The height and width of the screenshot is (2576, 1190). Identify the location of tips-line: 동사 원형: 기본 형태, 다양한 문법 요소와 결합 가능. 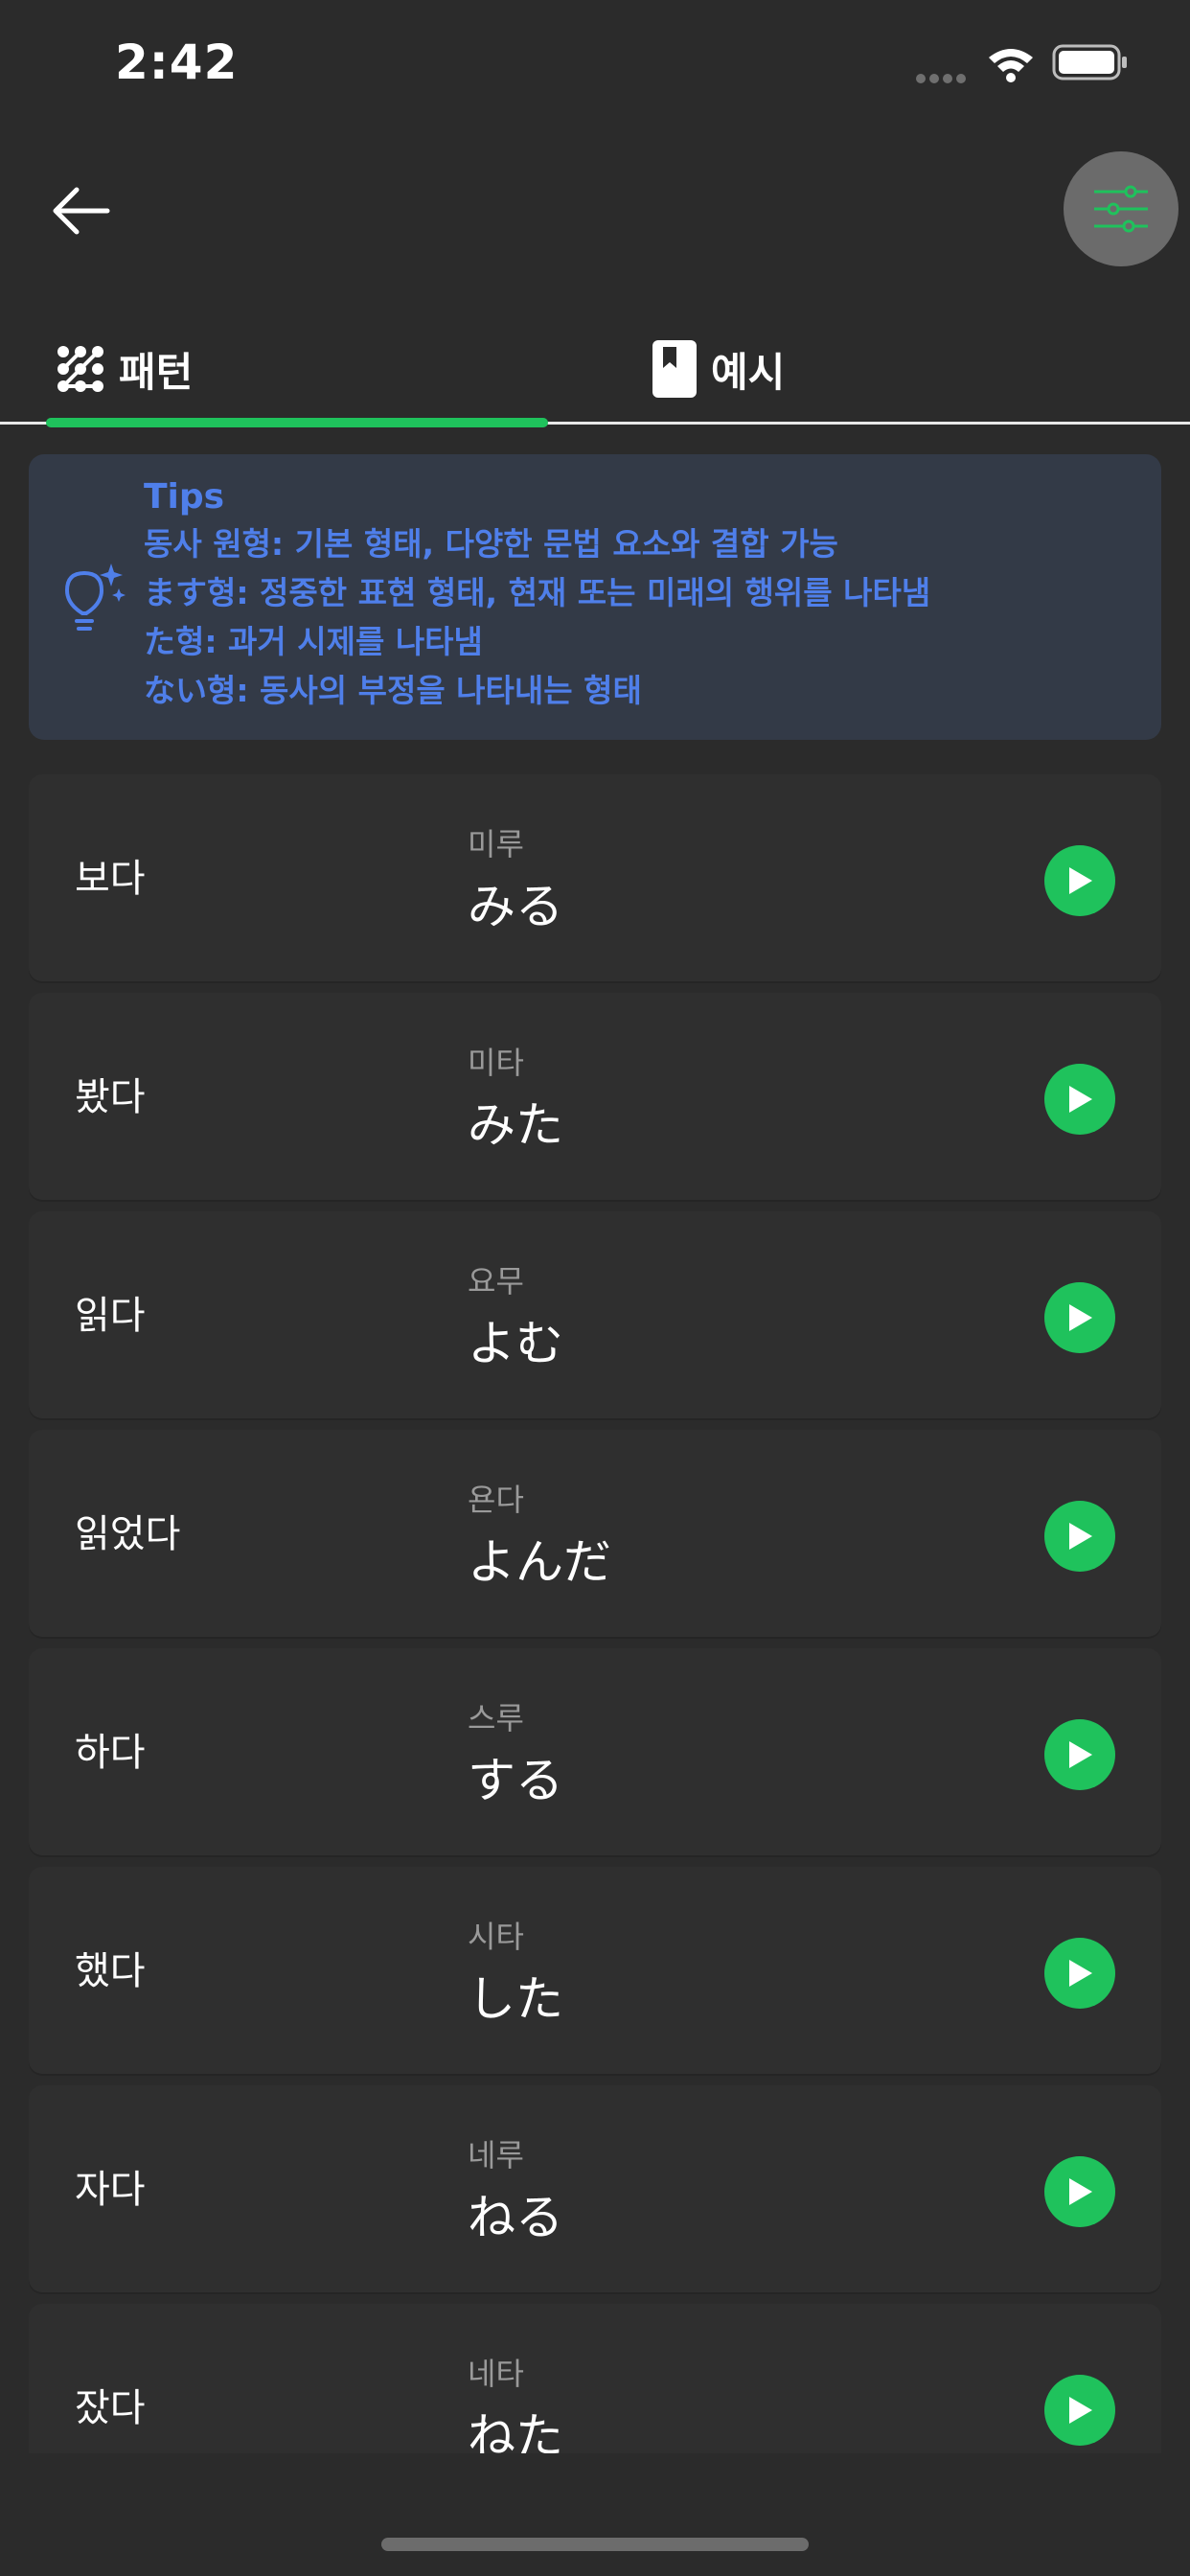
(491, 544).